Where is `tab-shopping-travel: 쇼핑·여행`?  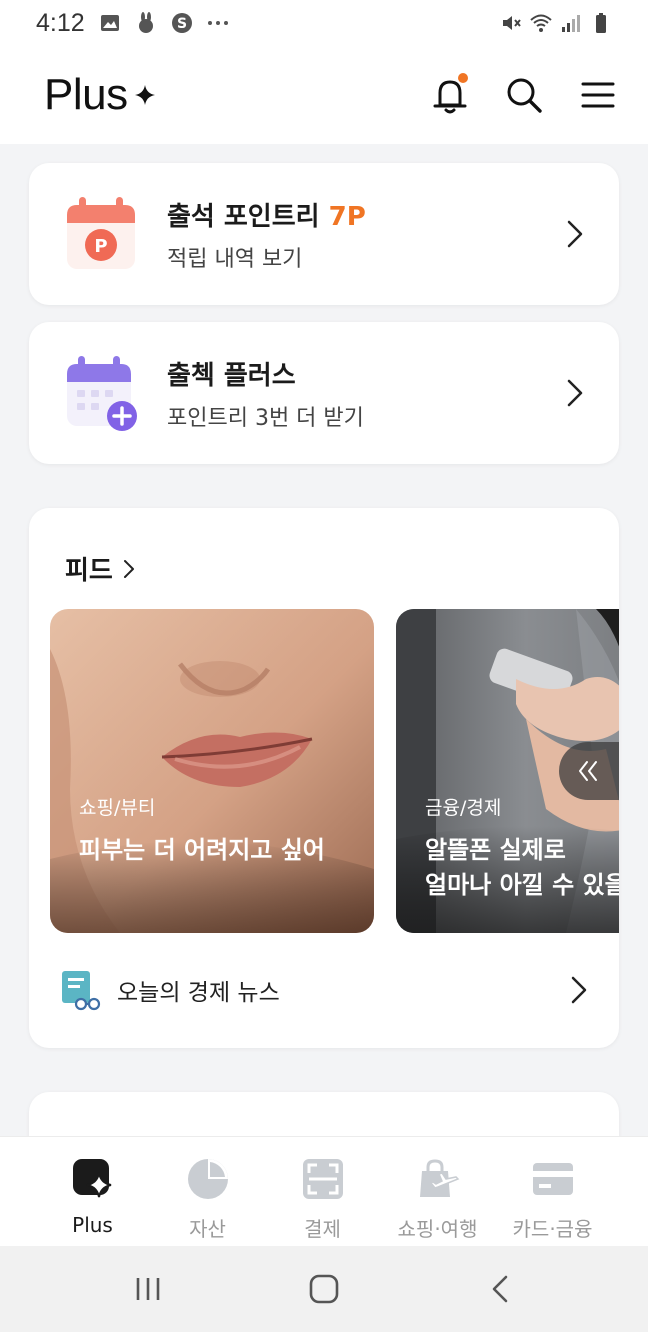
tab-shopping-travel: 쇼핑·여행 is located at coordinates (437, 1191).